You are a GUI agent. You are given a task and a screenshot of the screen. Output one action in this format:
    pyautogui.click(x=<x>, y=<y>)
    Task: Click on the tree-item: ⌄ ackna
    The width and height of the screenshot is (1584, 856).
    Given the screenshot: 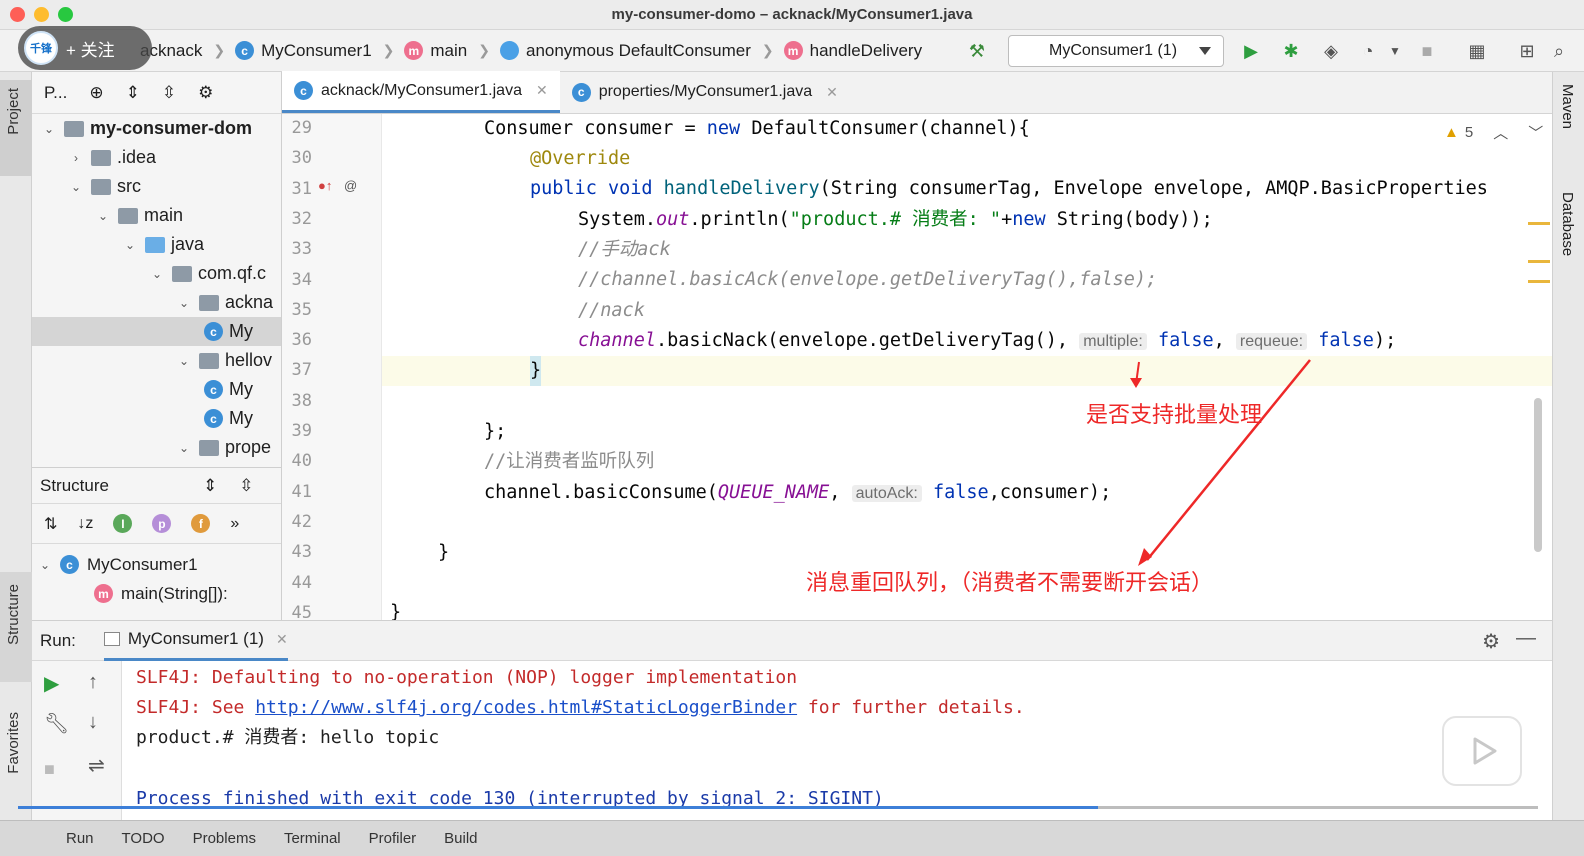 What is the action you would take?
    pyautogui.click(x=156, y=302)
    